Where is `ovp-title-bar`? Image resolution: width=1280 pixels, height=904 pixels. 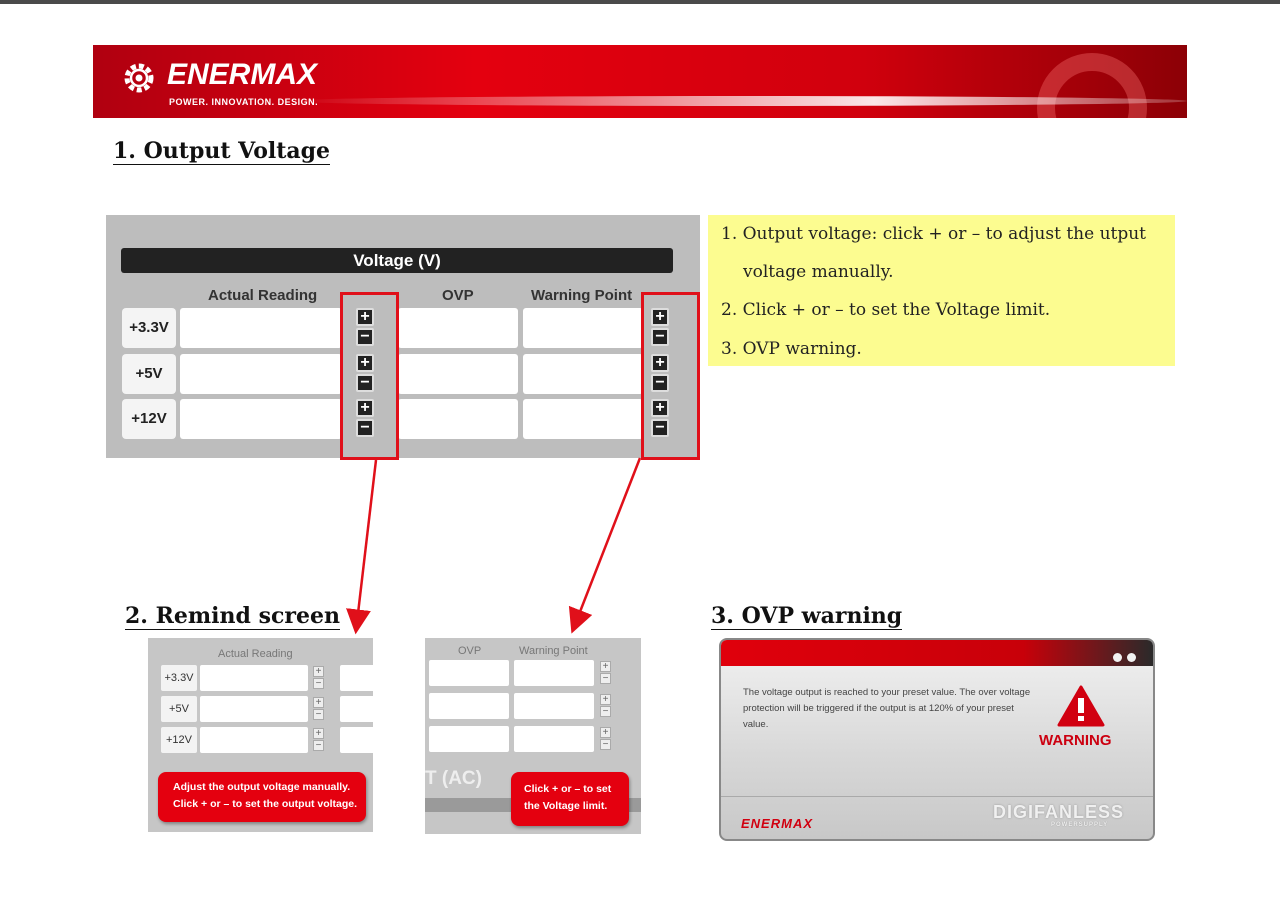
ovp-title-bar is located at coordinates (937, 653).